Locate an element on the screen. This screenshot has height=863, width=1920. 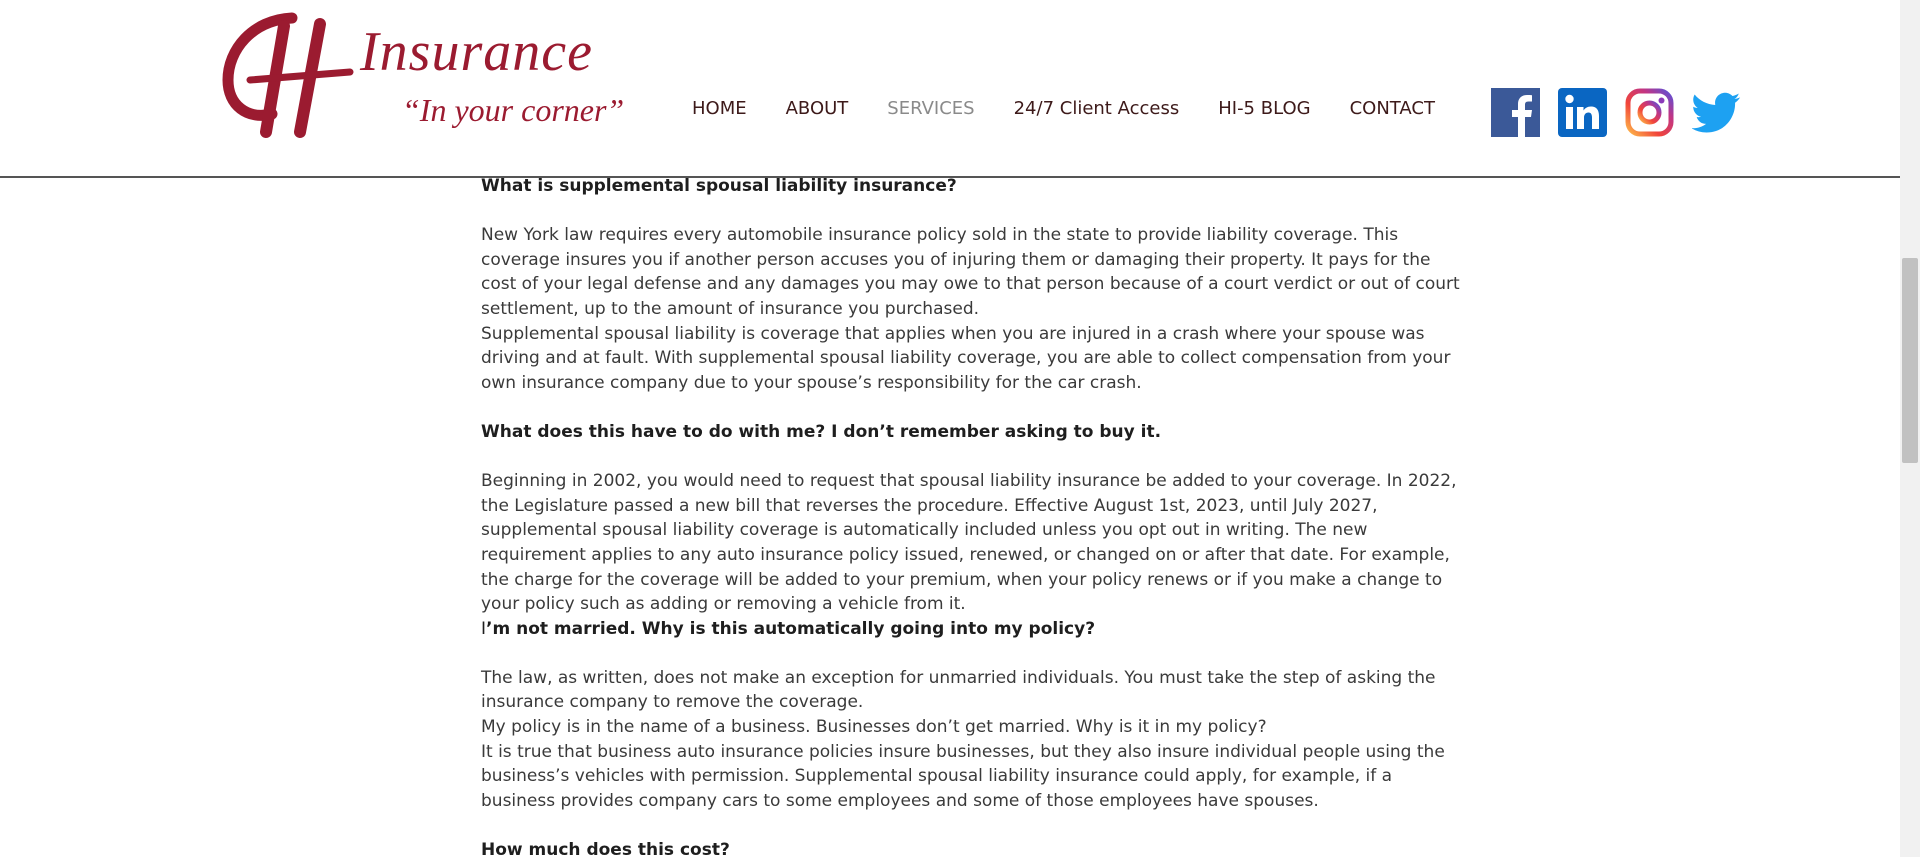
facebook-link is located at coordinates (1515, 112).